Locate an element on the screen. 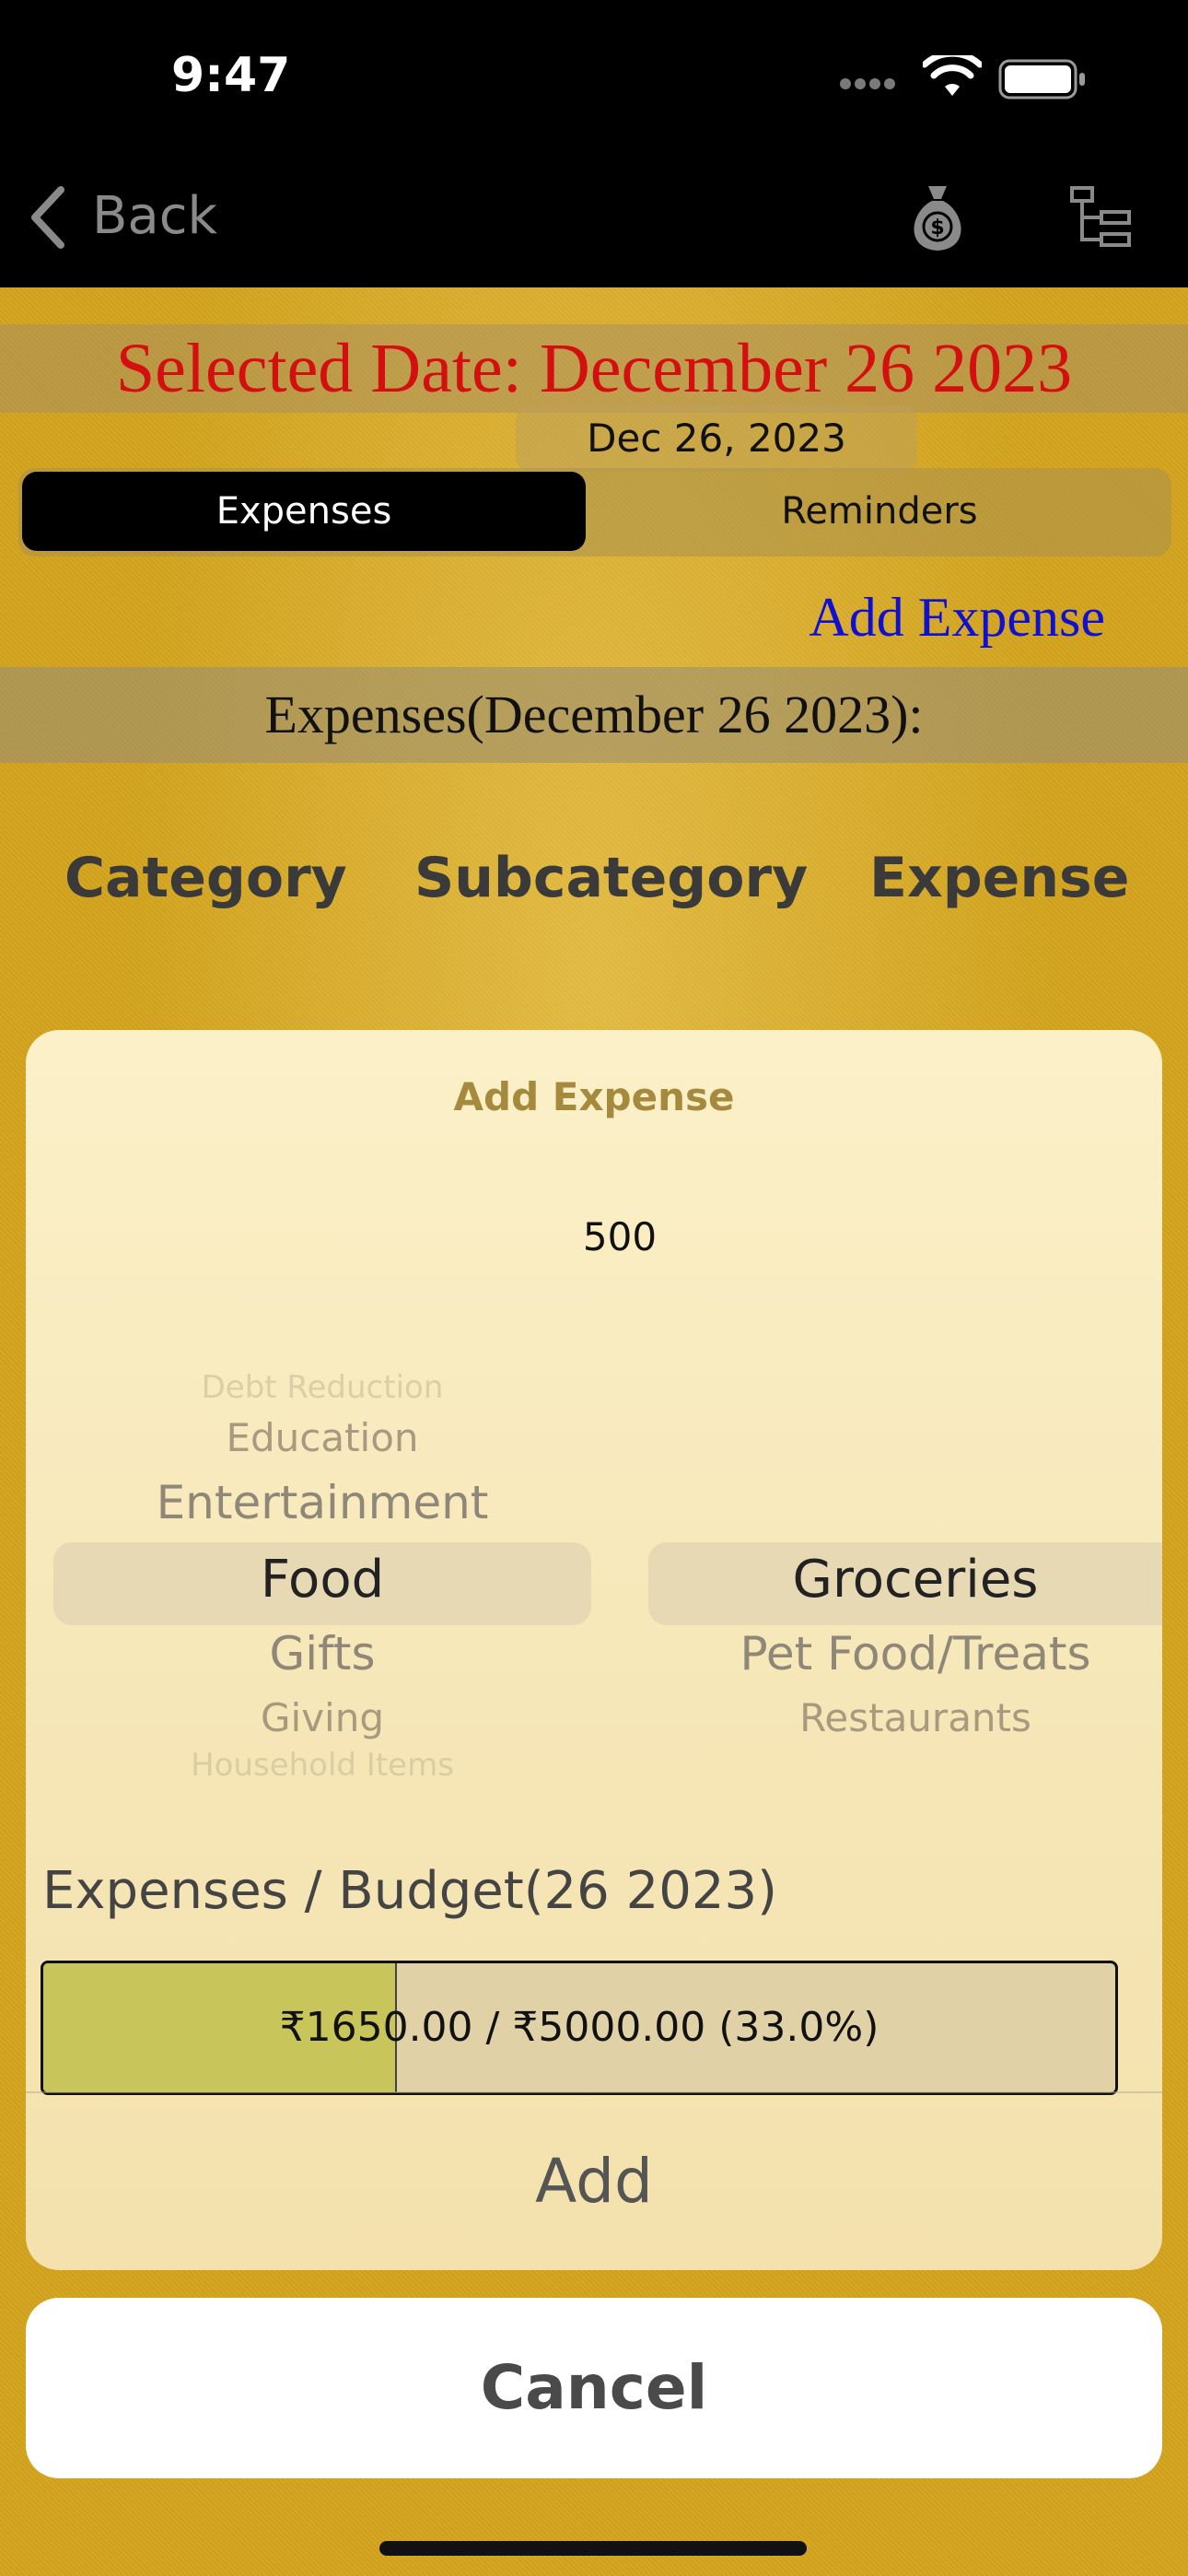 The width and height of the screenshot is (1188, 2576). picker-item: Gifts is located at coordinates (322, 1653).